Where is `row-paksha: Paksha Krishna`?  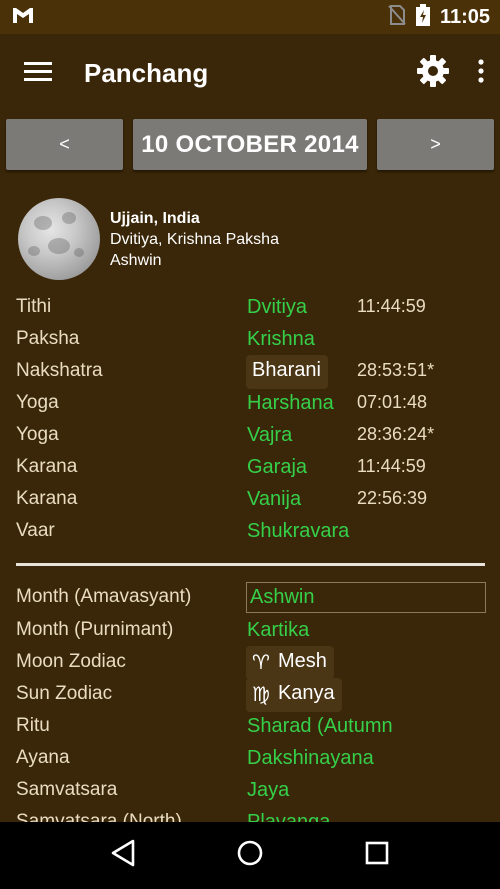
row-paksha: Paksha Krishna is located at coordinates (250, 340).